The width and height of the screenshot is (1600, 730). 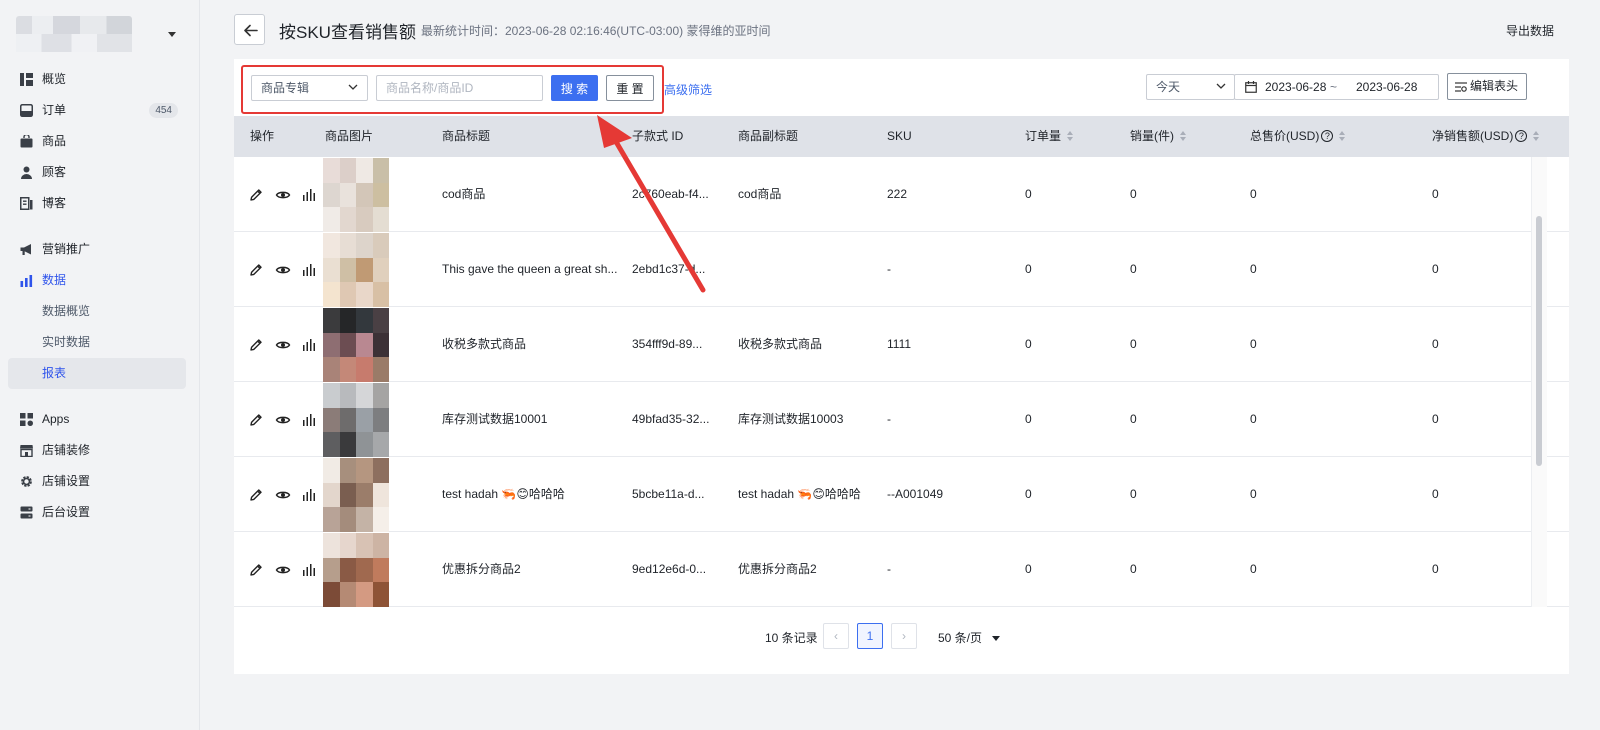 What do you see at coordinates (532, 419) in the screenshot?
I see `cell-title: 库存测试数据10001` at bounding box center [532, 419].